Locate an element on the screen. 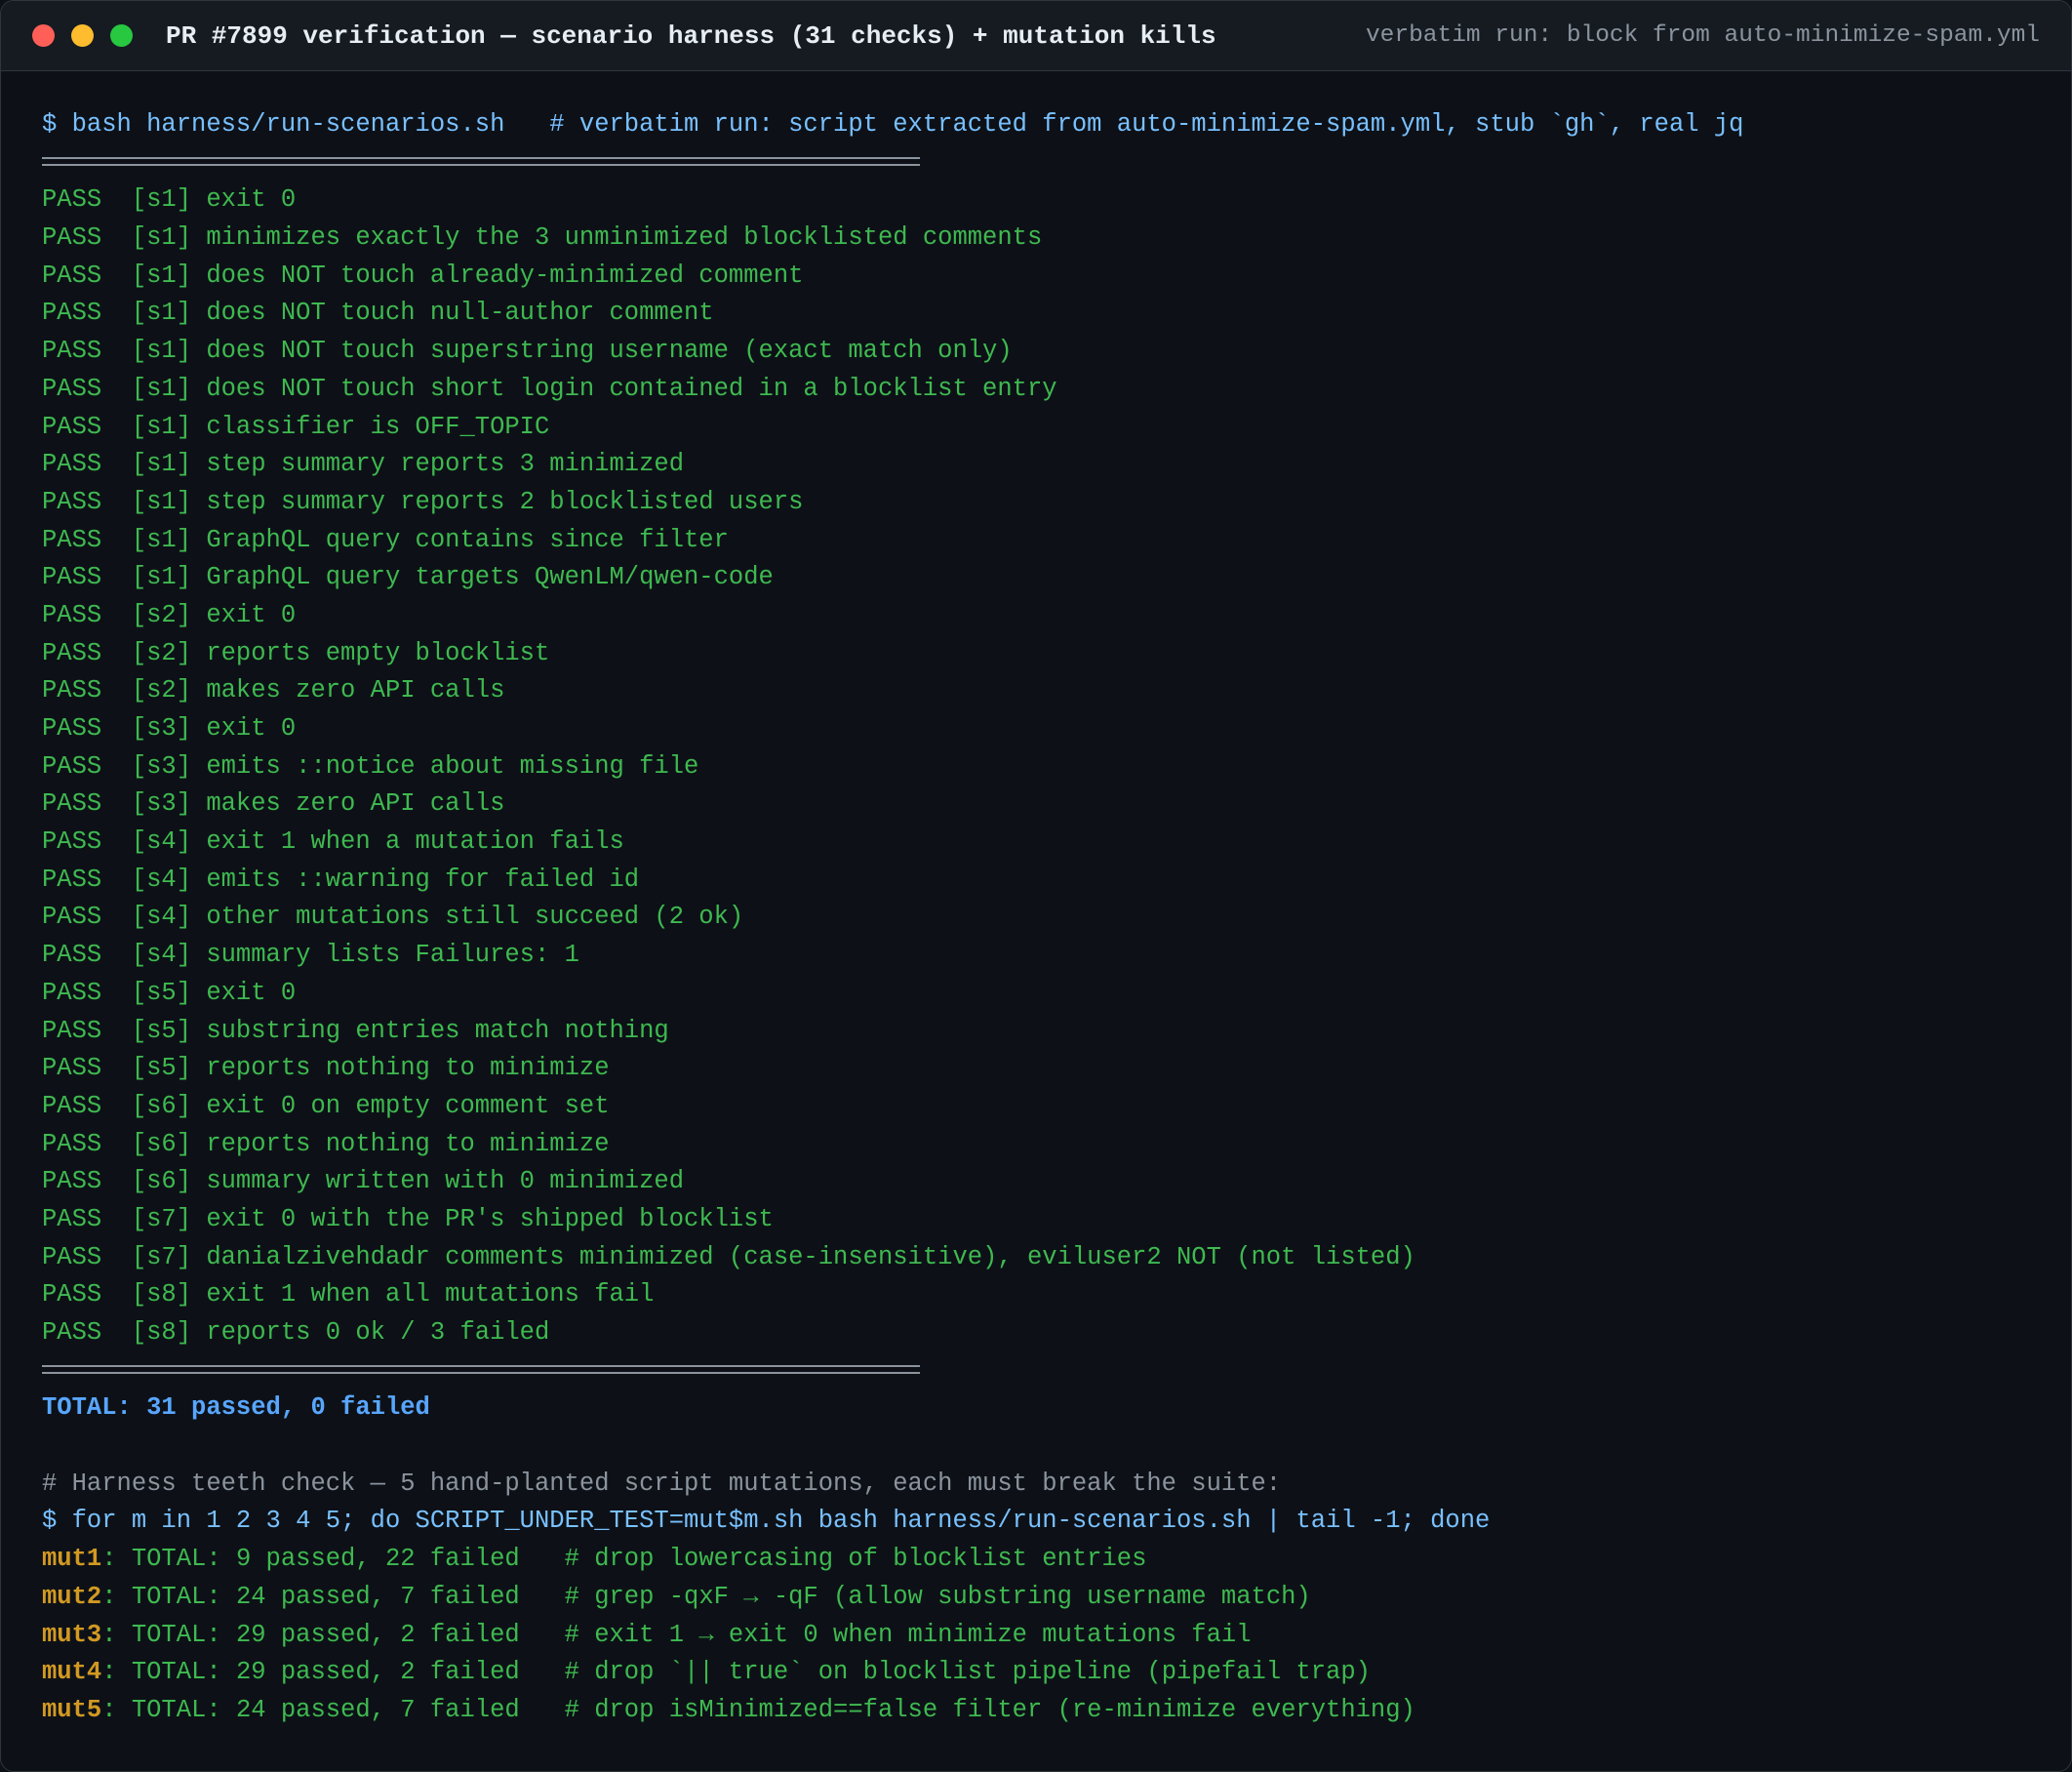 The height and width of the screenshot is (1772, 2072). check-line: PASS [s1] exit 0 is located at coordinates (169, 200).